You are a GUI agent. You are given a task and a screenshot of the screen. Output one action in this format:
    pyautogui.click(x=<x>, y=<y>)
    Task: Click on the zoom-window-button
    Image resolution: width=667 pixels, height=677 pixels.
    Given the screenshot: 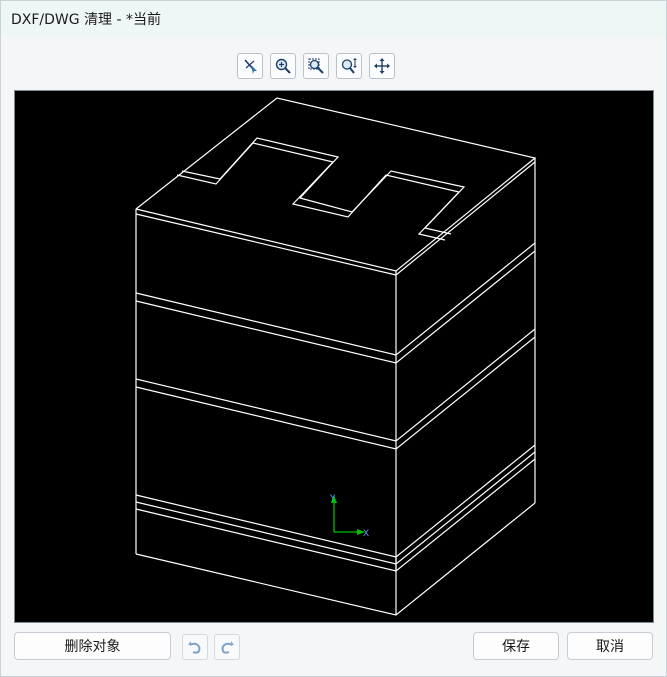 What is the action you would take?
    pyautogui.click(x=316, y=66)
    